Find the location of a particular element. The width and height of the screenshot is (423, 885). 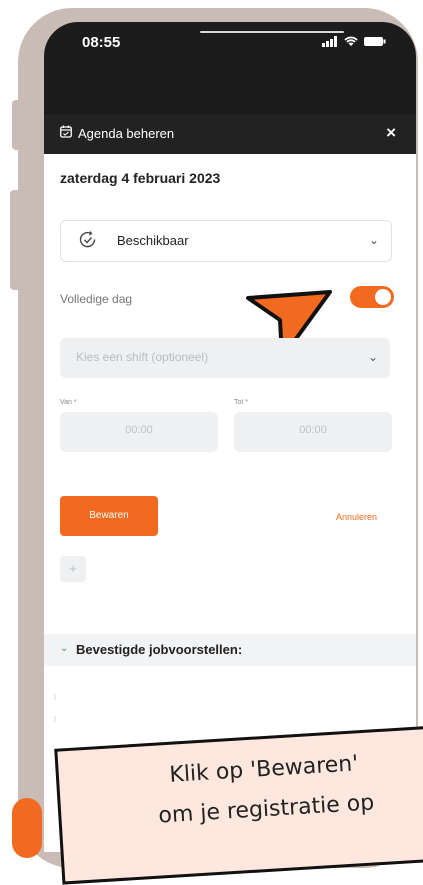

wifi-icon is located at coordinates (351, 41).